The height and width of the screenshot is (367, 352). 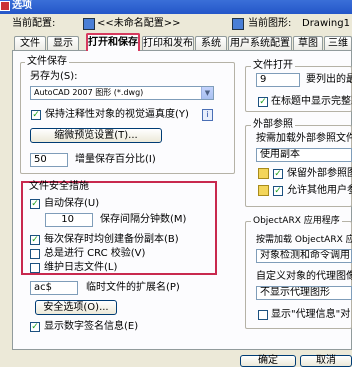 What do you see at coordinates (304, 155) in the screenshot?
I see `xref-demand-load-dropdown: 使用副本` at bounding box center [304, 155].